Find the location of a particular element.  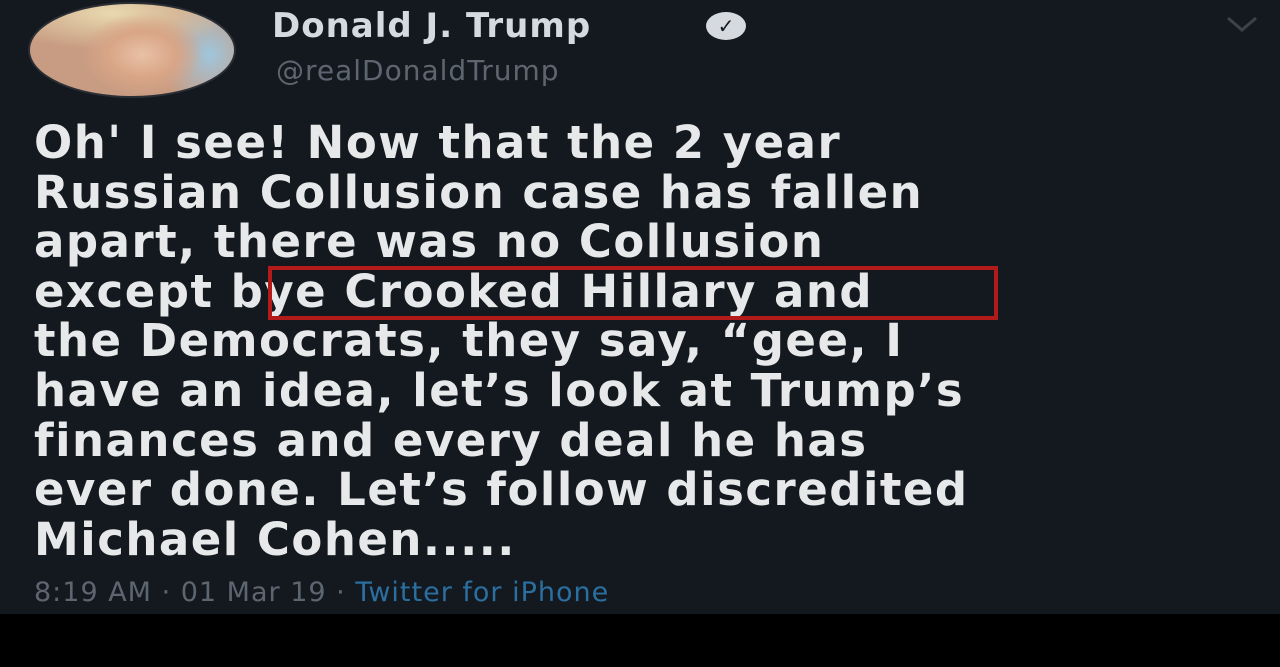

tweet-line: the Democrats, they say, “gee, I is located at coordinates (469, 341).